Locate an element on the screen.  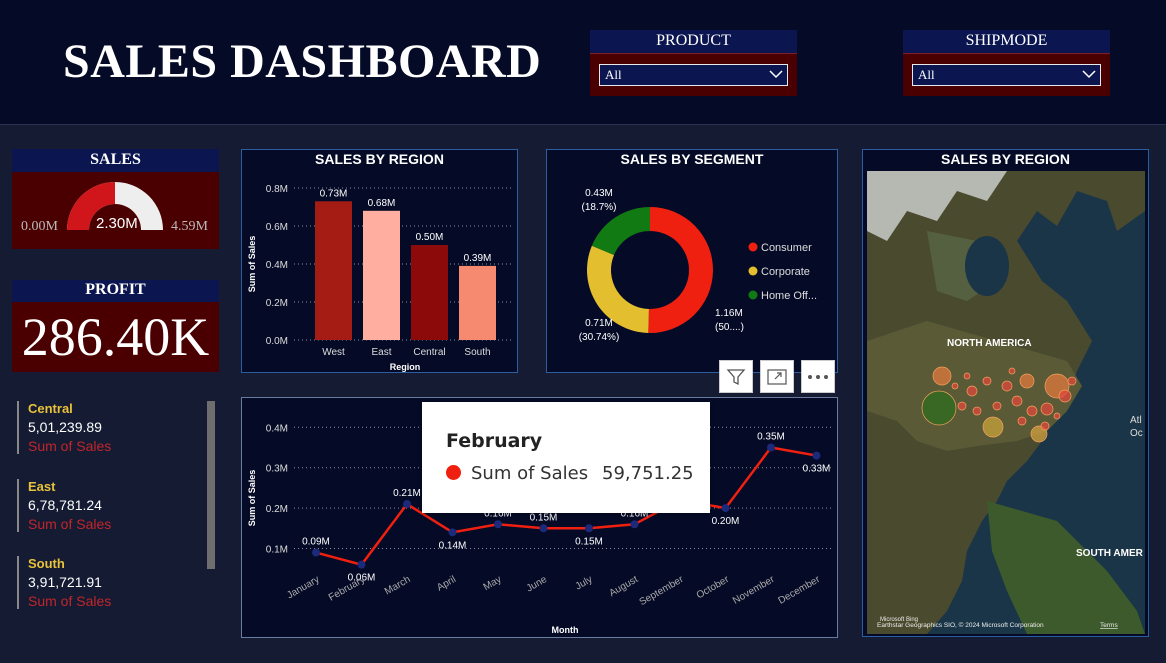
gauge-min: 0.00M is located at coordinates (39, 226).